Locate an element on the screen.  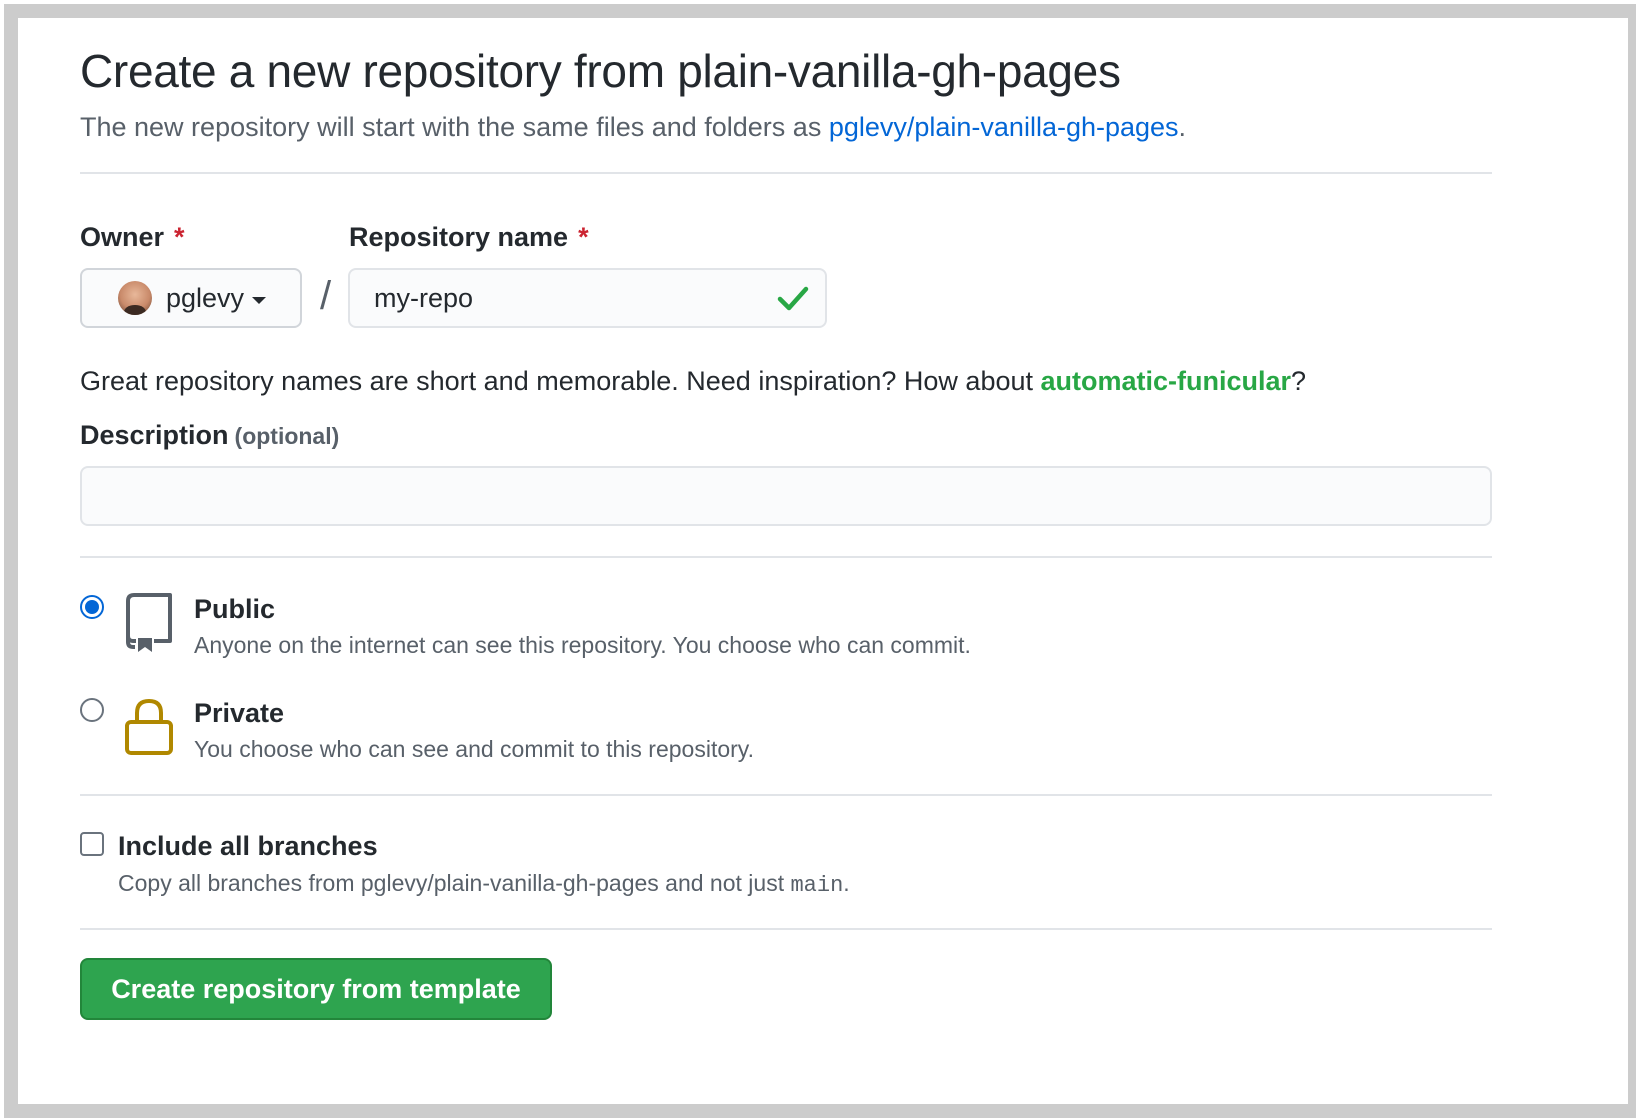
hint-suffix: ? is located at coordinates (1299, 381).